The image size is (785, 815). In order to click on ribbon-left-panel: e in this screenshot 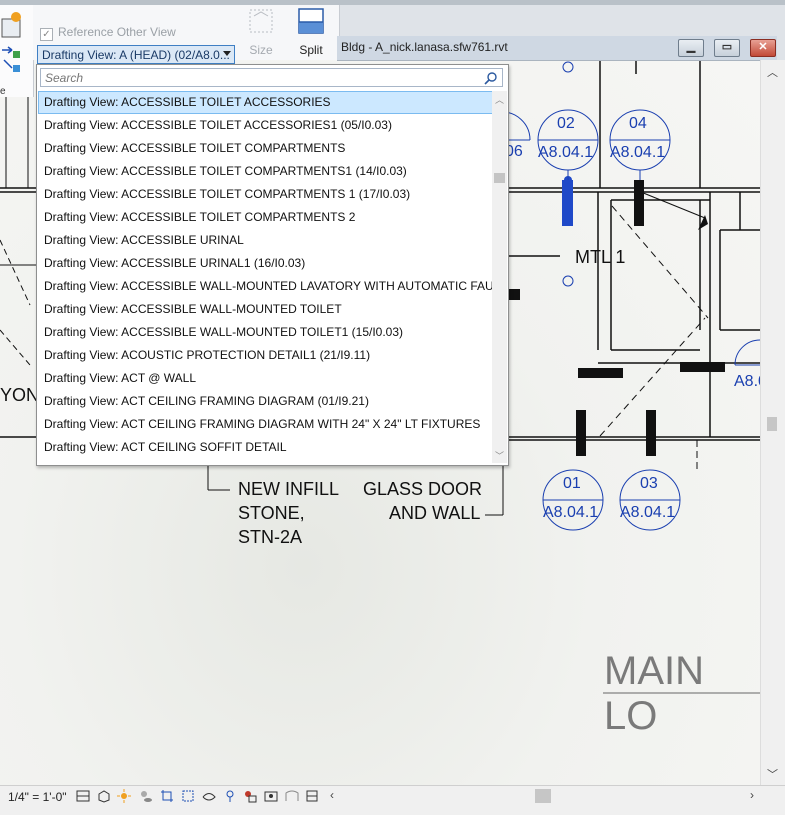, I will do `click(17, 51)`.